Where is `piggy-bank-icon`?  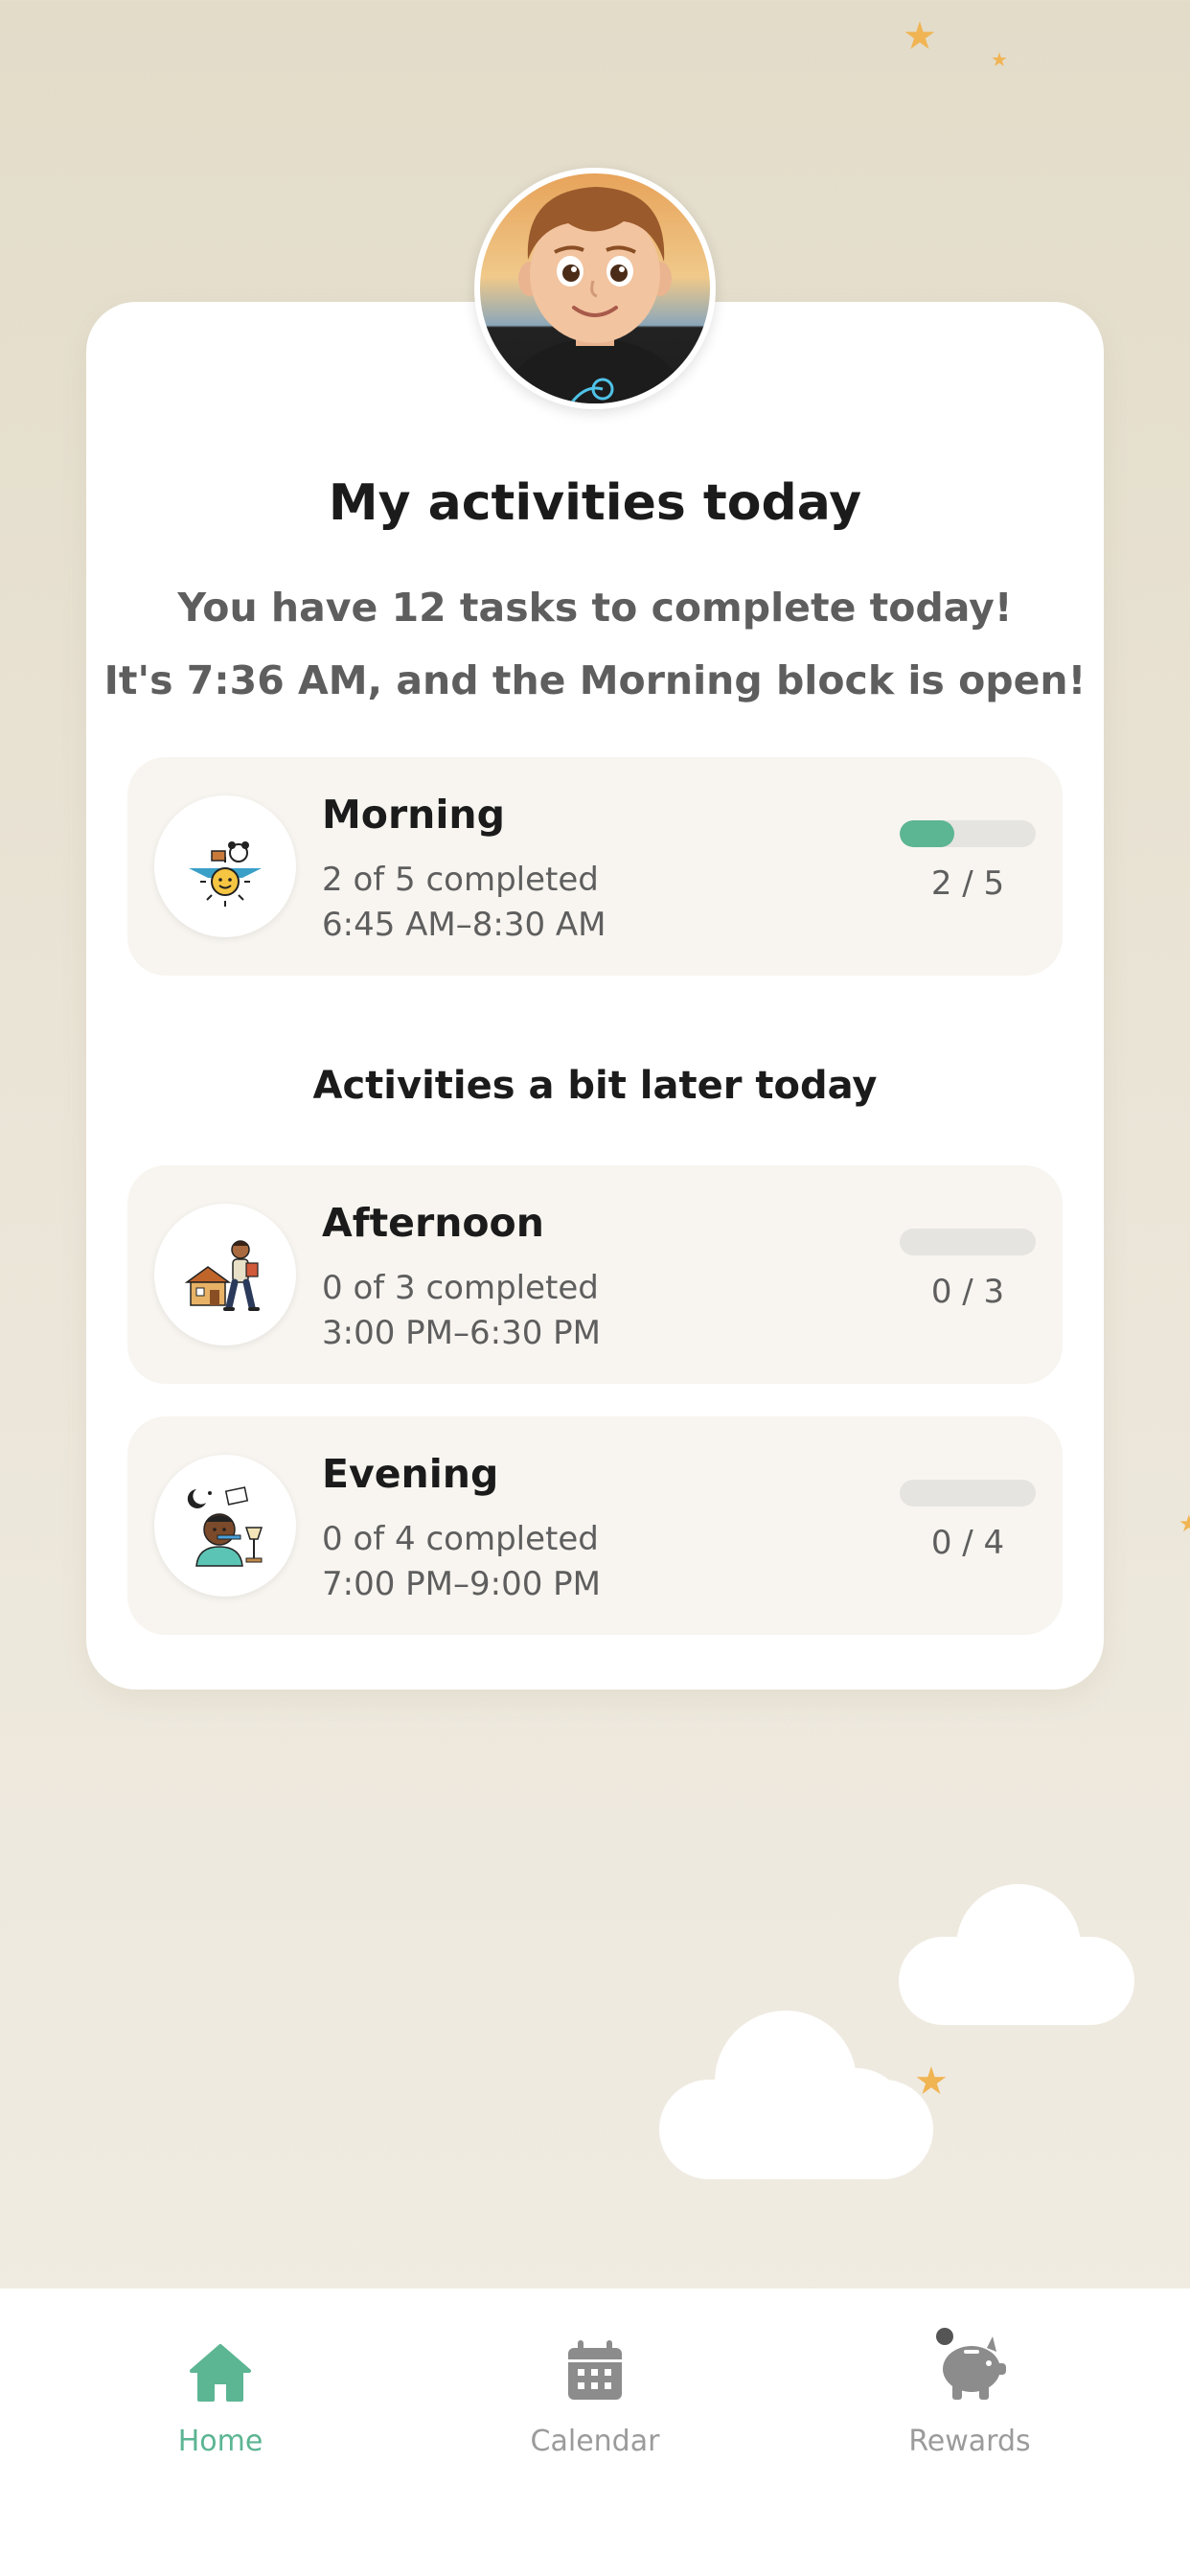
piggy-bank-icon is located at coordinates (969, 2365).